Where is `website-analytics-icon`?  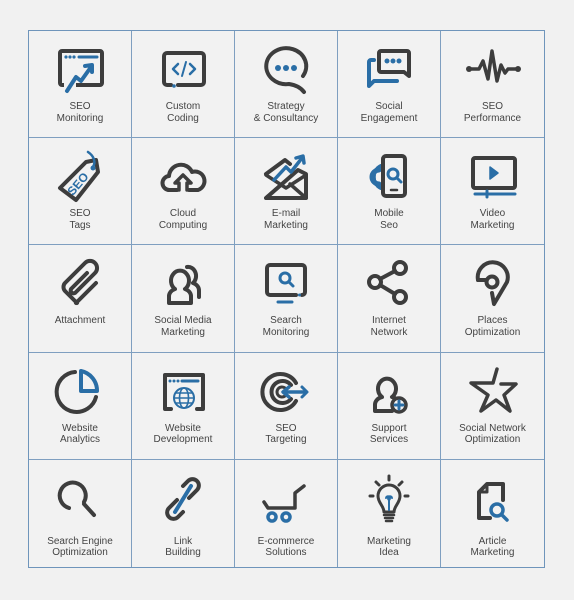
website-analytics-icon is located at coordinates (80, 393).